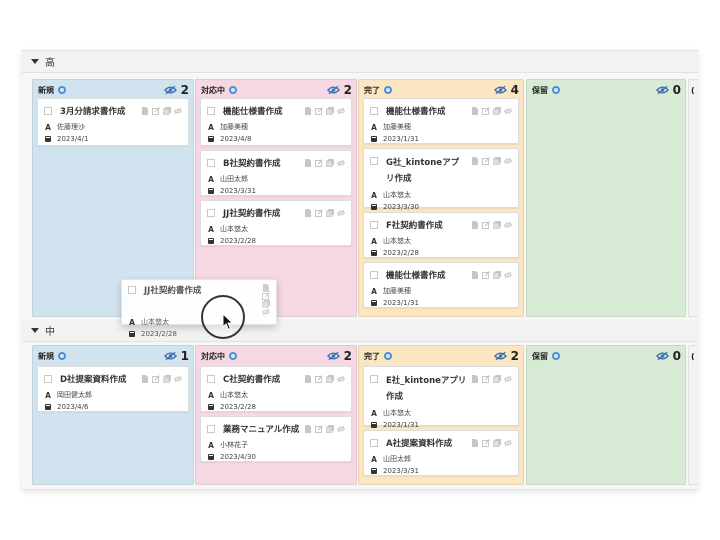 The height and width of the screenshot is (540, 720). Describe the element at coordinates (276, 173) in the screenshot. I see `task-card: B社契約書作成 A 山田太郎 2023/3/31` at that location.